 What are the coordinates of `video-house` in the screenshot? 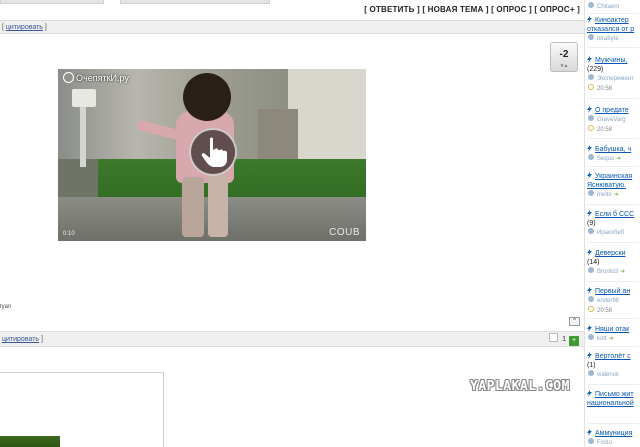 It's located at (327, 116).